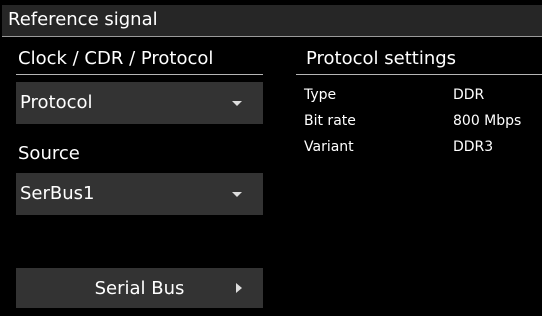  I want to click on panel-title: Reference signal, so click(83, 19).